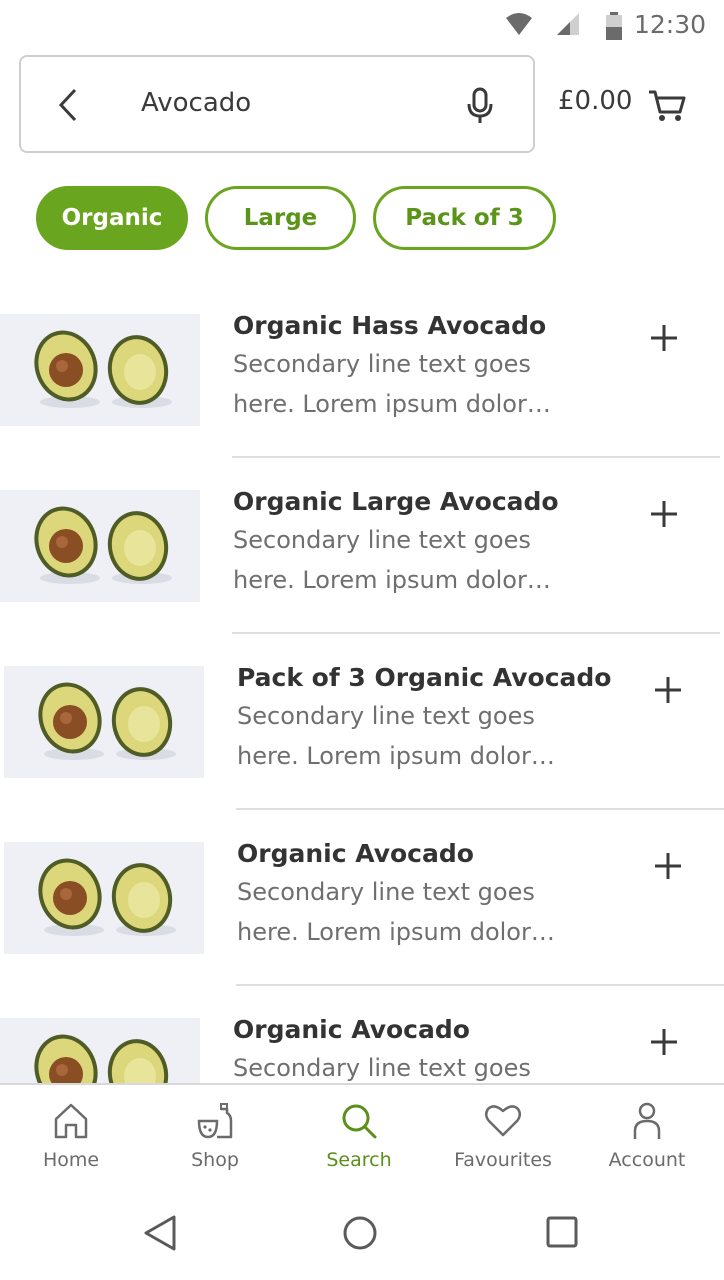  I want to click on system-nav-bar, so click(362, 1235).